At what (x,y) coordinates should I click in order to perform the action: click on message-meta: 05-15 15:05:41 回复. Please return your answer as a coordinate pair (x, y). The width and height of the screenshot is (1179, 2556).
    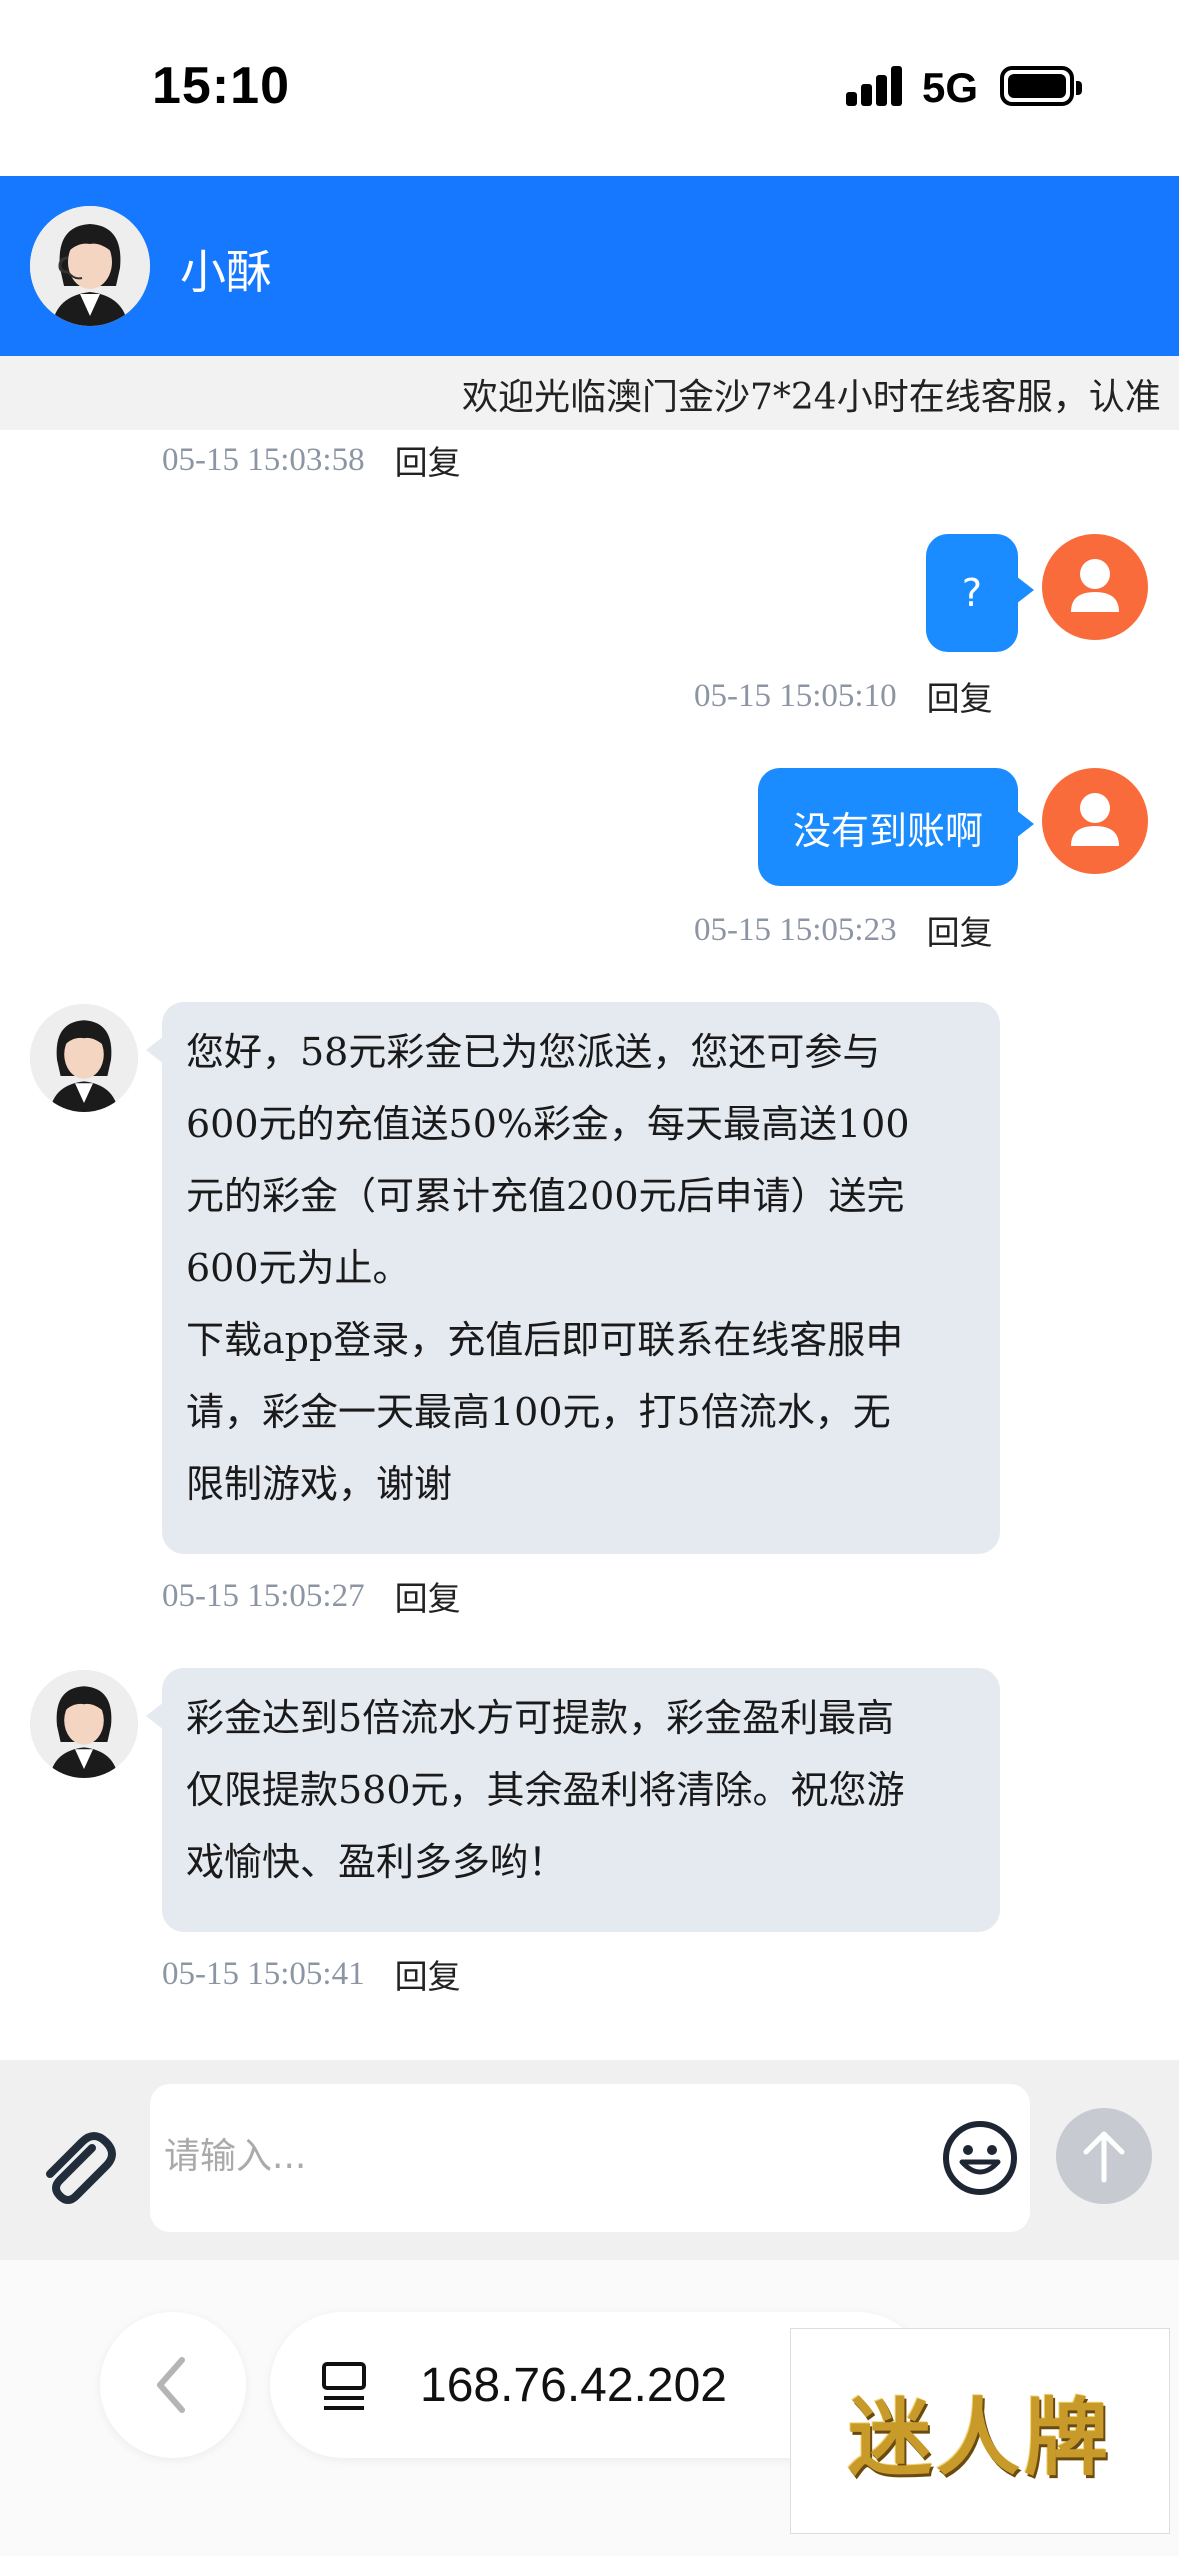
    Looking at the image, I should click on (311, 1974).